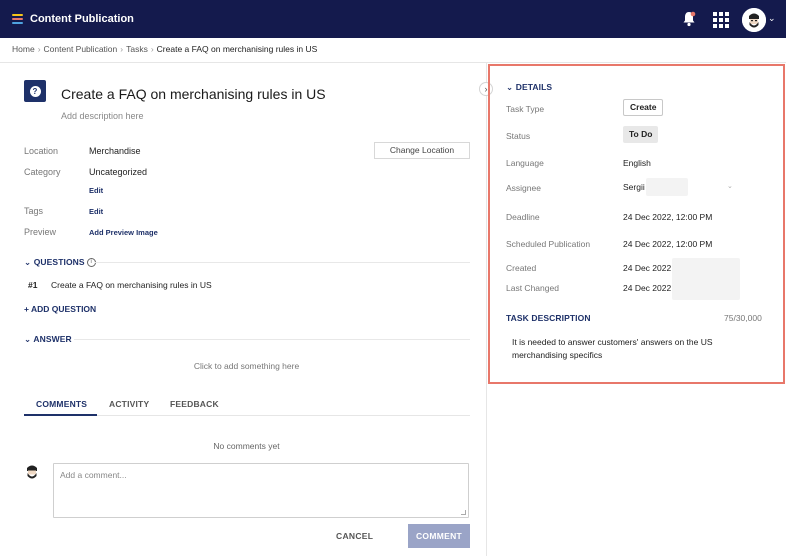 The image size is (786, 556). Describe the element at coordinates (525, 163) in the screenshot. I see `language-label: Language` at that location.